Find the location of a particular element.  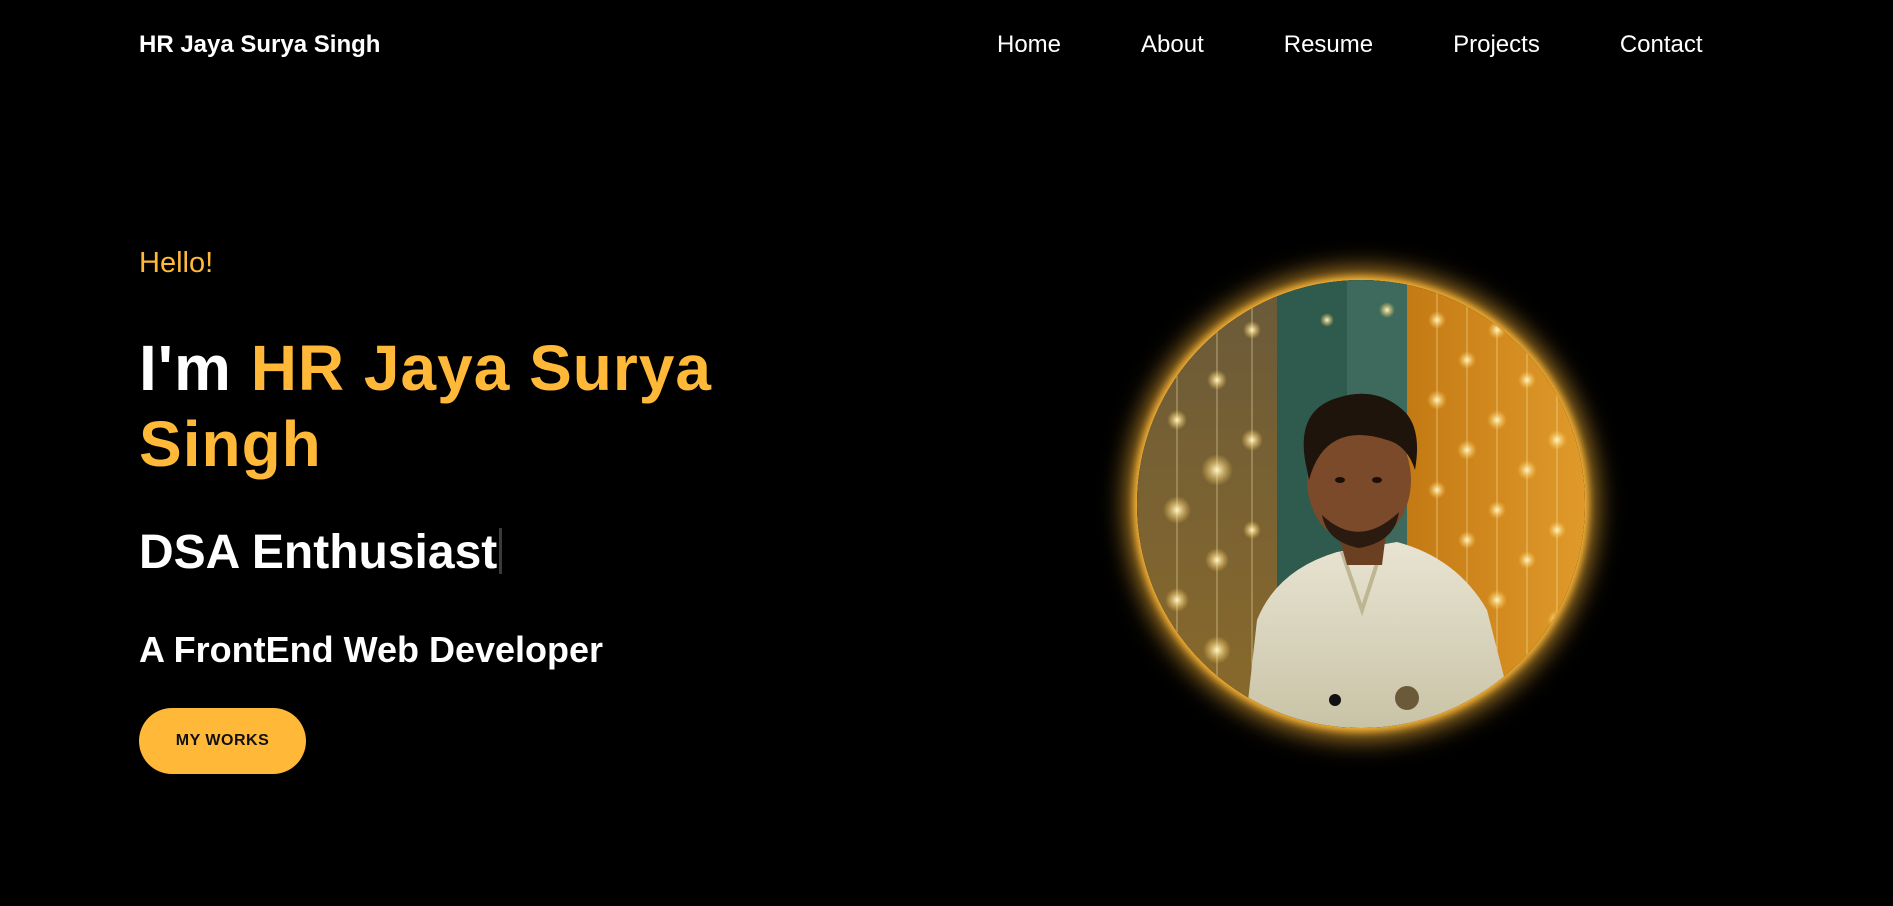

typed-role-text: DSA Enthusiast is located at coordinates (318, 552).